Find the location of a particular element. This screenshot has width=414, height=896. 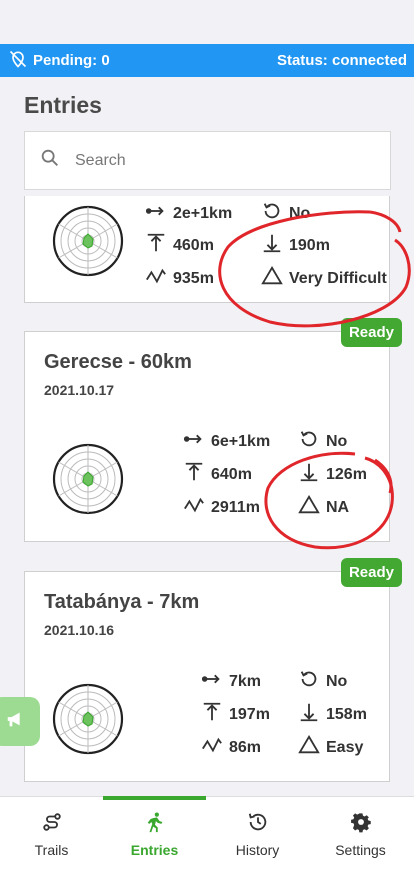

connection-status: Status: connected is located at coordinates (341, 60).